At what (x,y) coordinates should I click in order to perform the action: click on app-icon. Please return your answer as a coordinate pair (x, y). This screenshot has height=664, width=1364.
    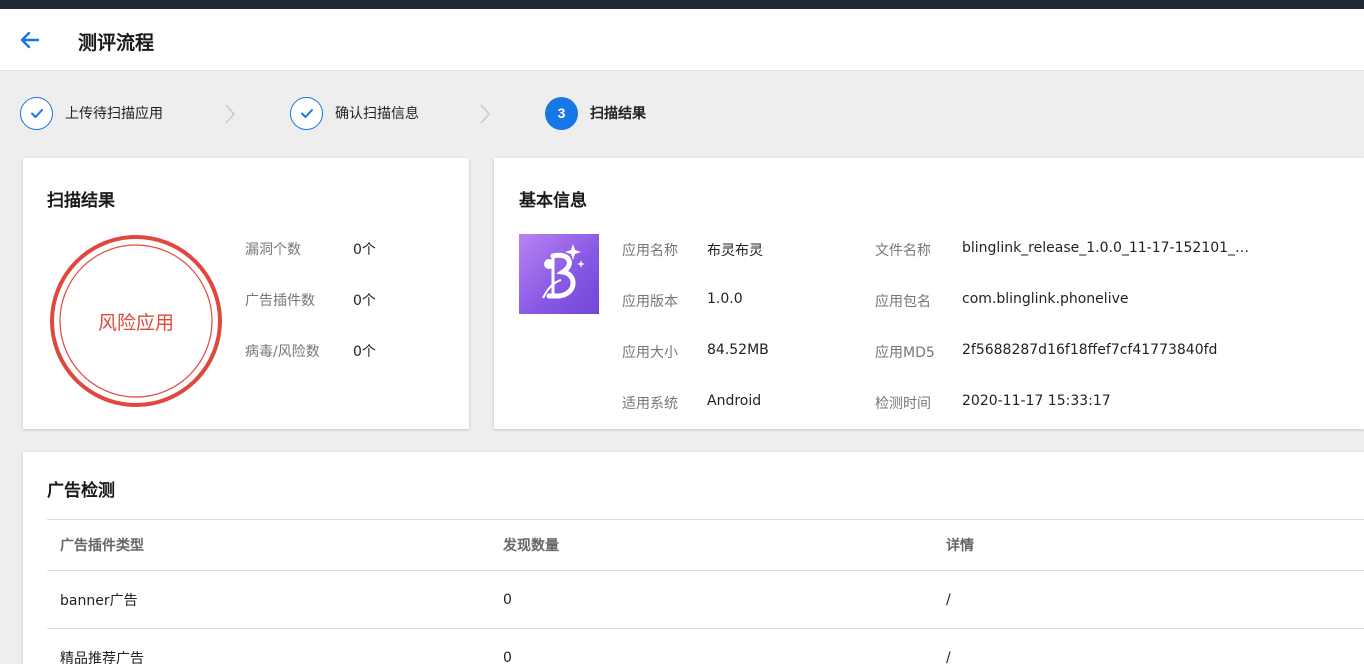
    Looking at the image, I should click on (559, 274).